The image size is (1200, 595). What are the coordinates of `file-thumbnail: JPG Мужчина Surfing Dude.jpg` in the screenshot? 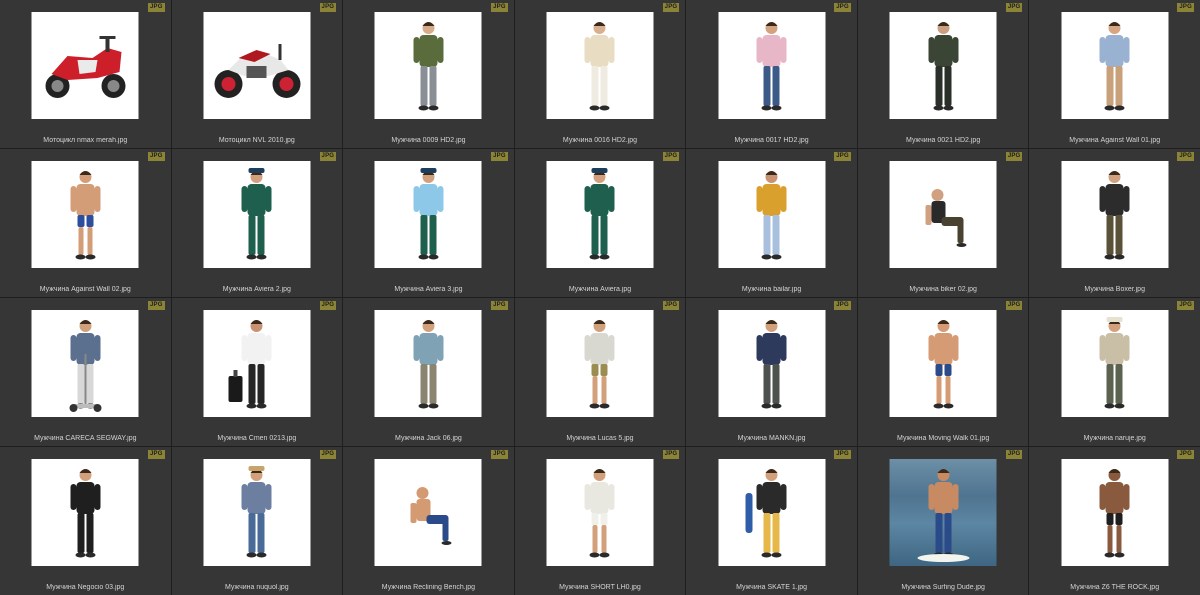 It's located at (943, 521).